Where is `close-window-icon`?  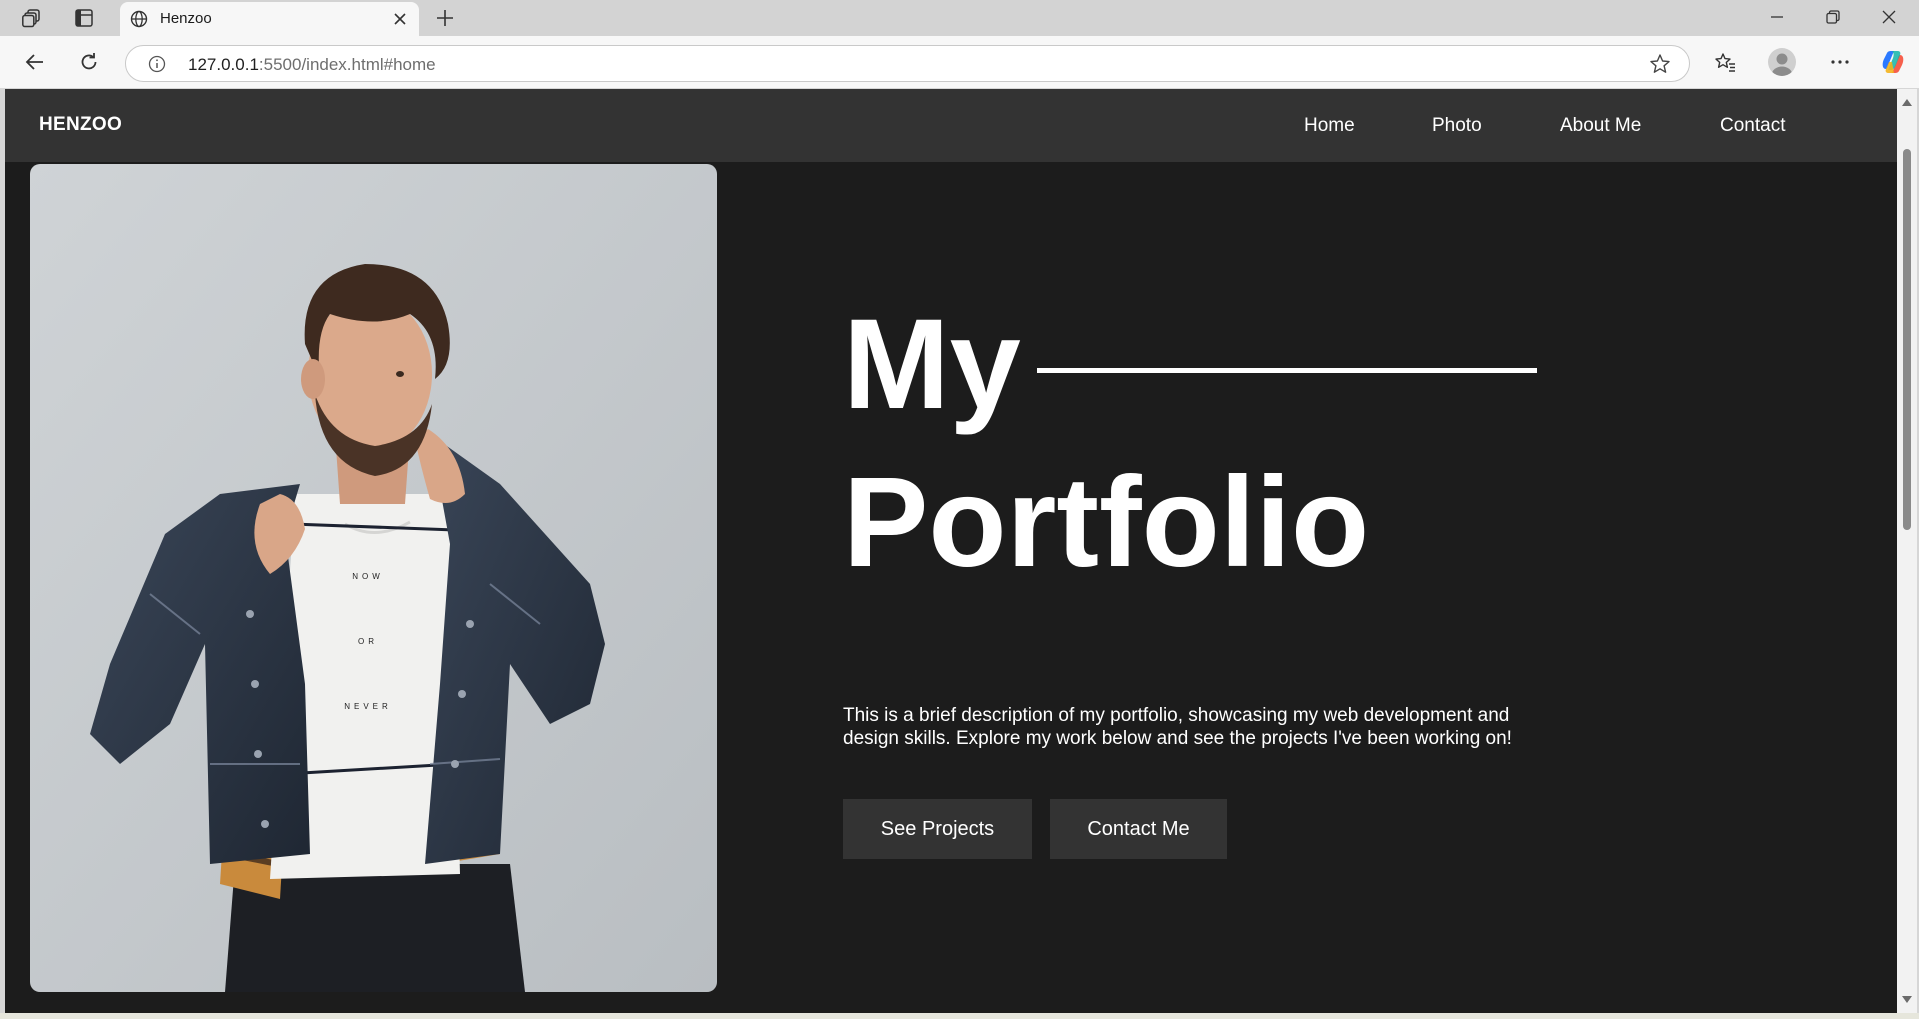 close-window-icon is located at coordinates (1889, 17).